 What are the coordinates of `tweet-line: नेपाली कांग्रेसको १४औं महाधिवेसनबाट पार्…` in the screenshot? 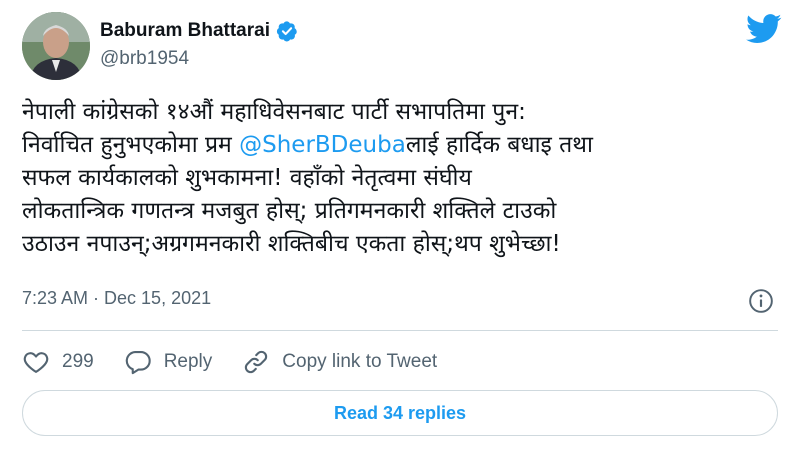 It's located at (402, 112).